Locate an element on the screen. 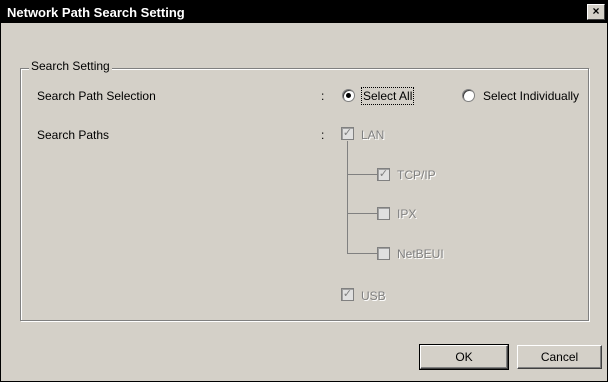 This screenshot has width=608, height=382. search-paths-label: Search Paths is located at coordinates (73, 135).